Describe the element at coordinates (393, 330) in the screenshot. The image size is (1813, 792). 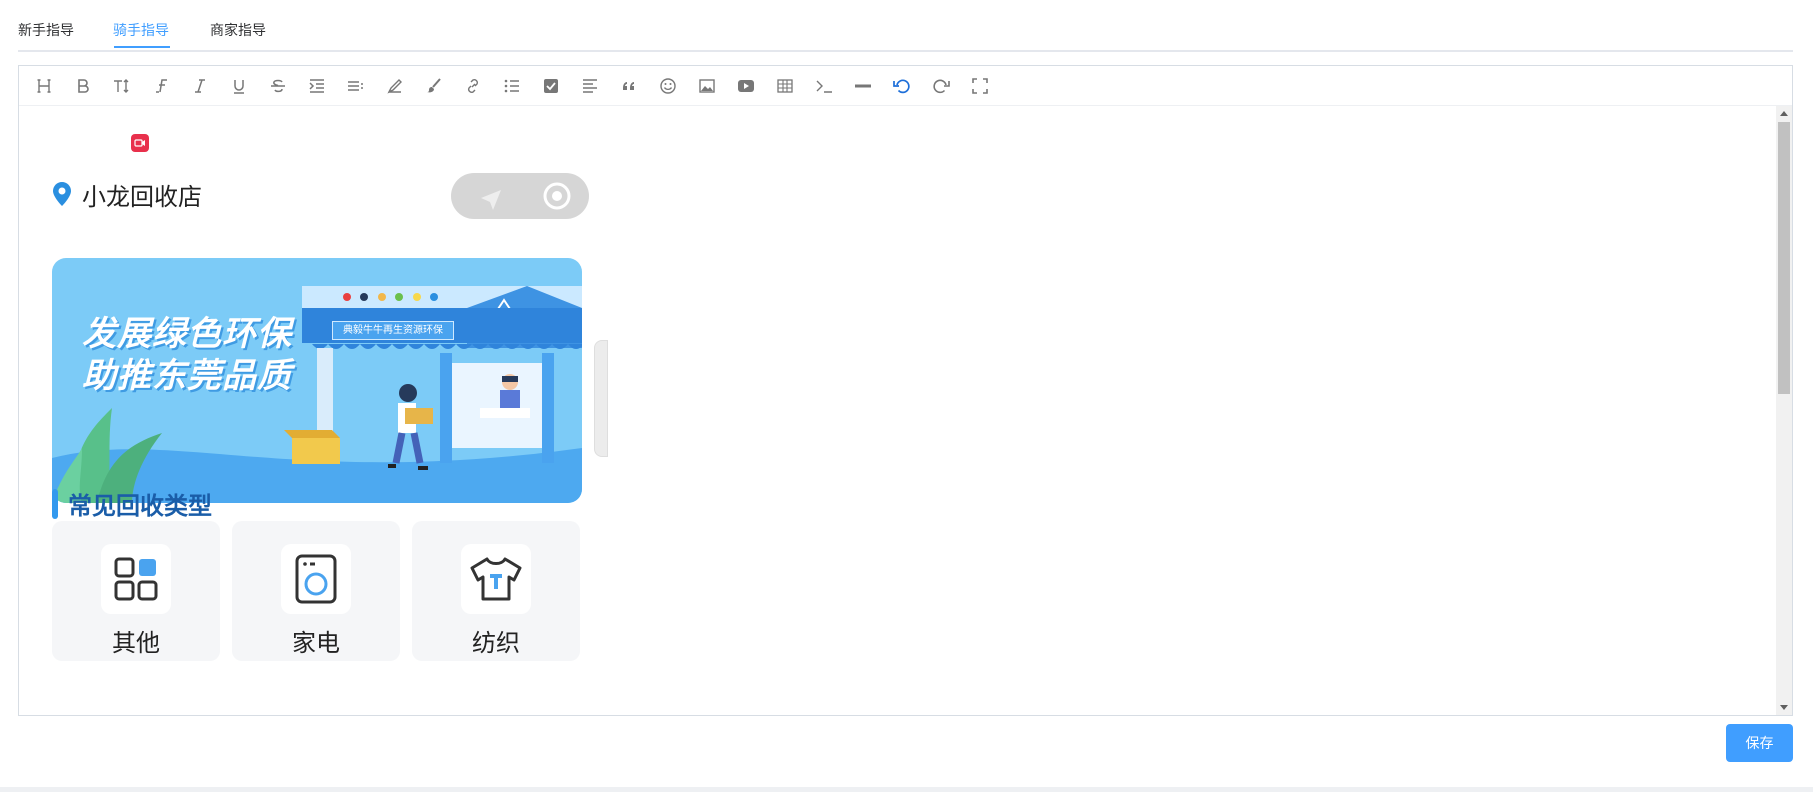
I see `shop-sign: 典毅牛牛再生资源环保` at that location.